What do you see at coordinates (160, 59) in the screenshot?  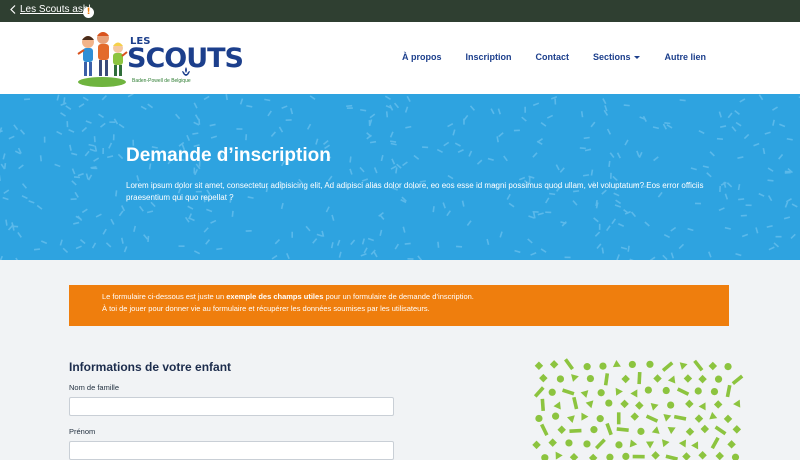 I see `scouts-logo: LES SCOUTS Baden-Powell de Belgique` at bounding box center [160, 59].